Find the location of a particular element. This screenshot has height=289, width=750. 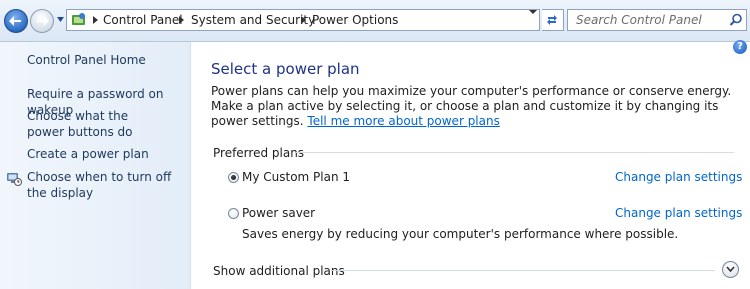

forward-arrow-icon is located at coordinates (43, 21).